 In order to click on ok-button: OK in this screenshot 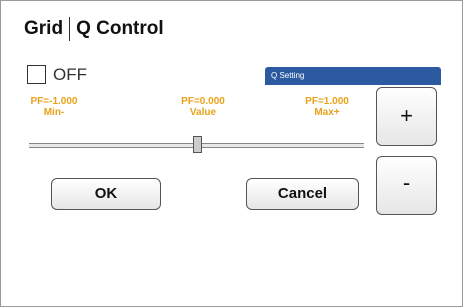, I will do `click(106, 194)`.